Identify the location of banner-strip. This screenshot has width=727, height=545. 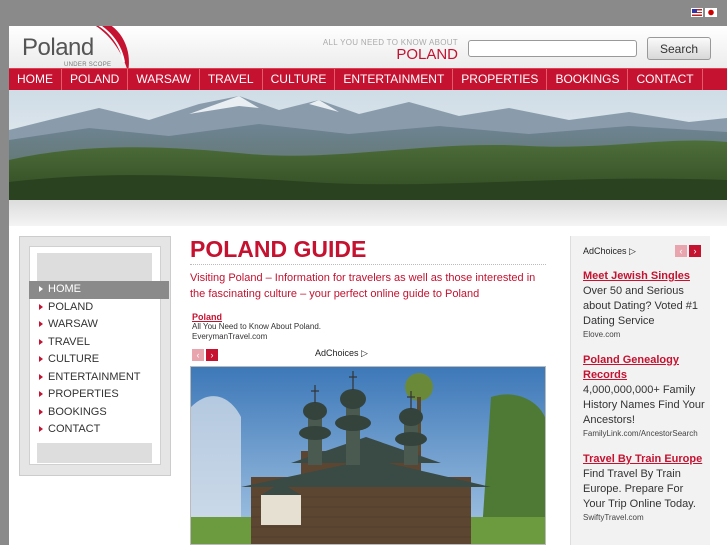
(368, 213).